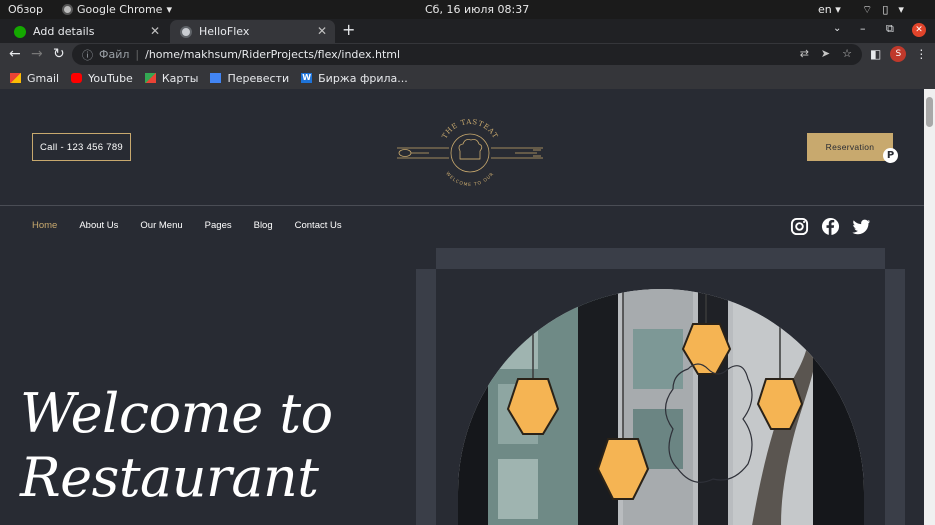 The image size is (935, 525). I want to click on bookmark-label: Gmail, so click(43, 78).